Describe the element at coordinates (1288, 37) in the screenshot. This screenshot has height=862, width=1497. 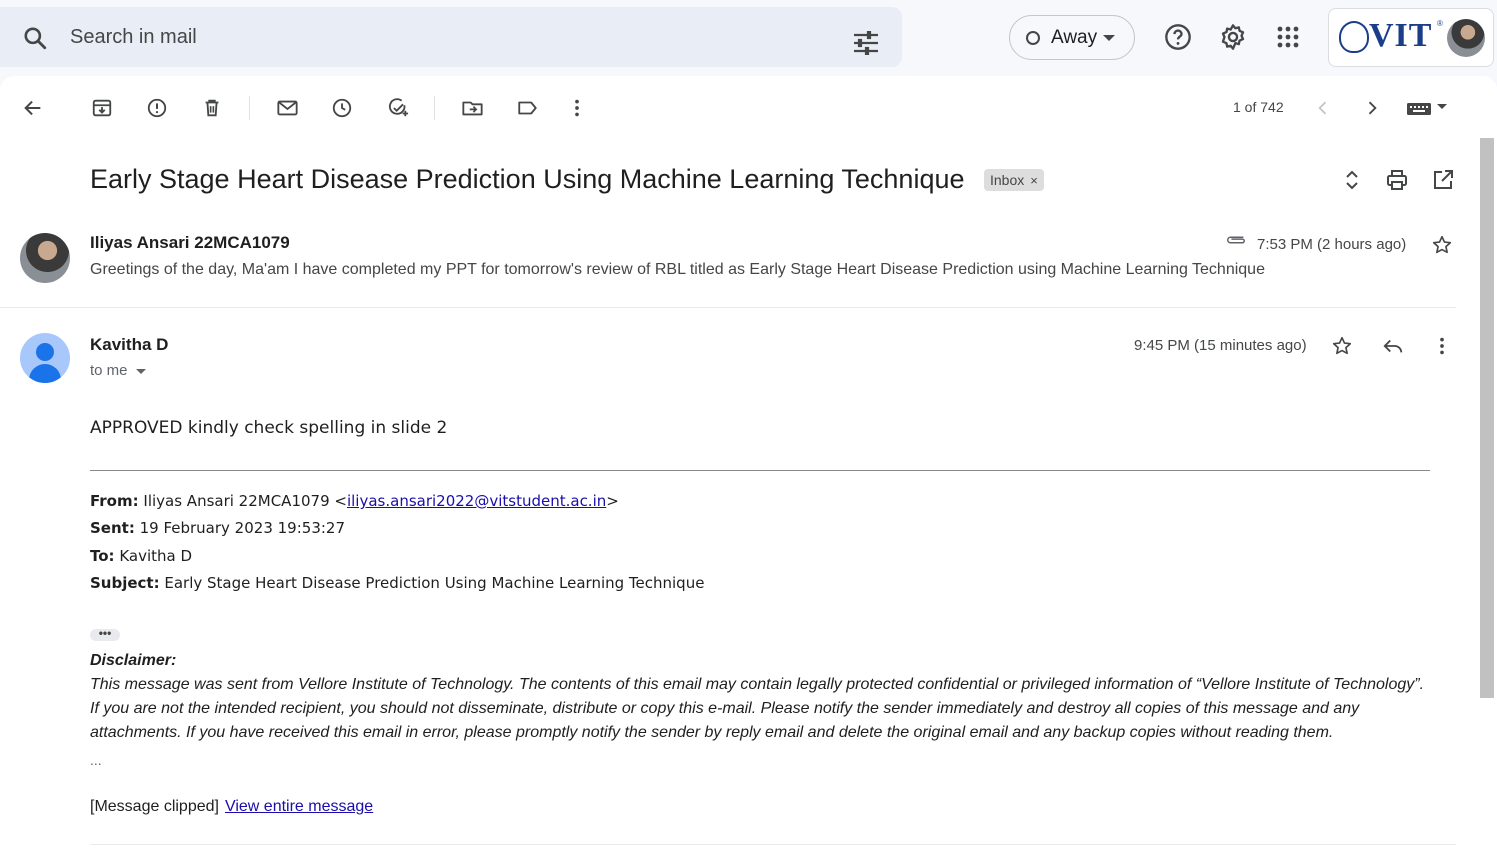
I see `apps-grid-icon` at that location.